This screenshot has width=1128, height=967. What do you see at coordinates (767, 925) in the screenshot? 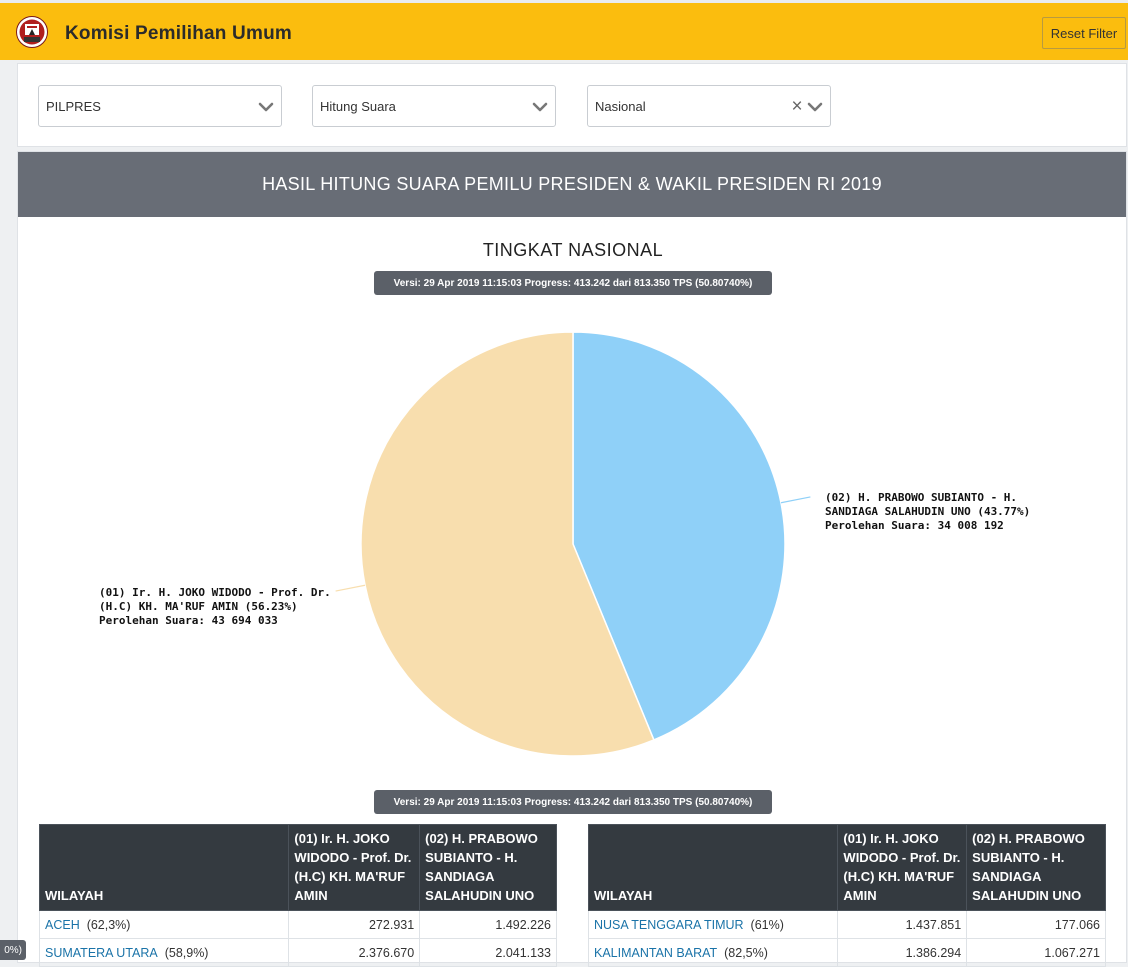
I see `region-percent: (61%)` at bounding box center [767, 925].